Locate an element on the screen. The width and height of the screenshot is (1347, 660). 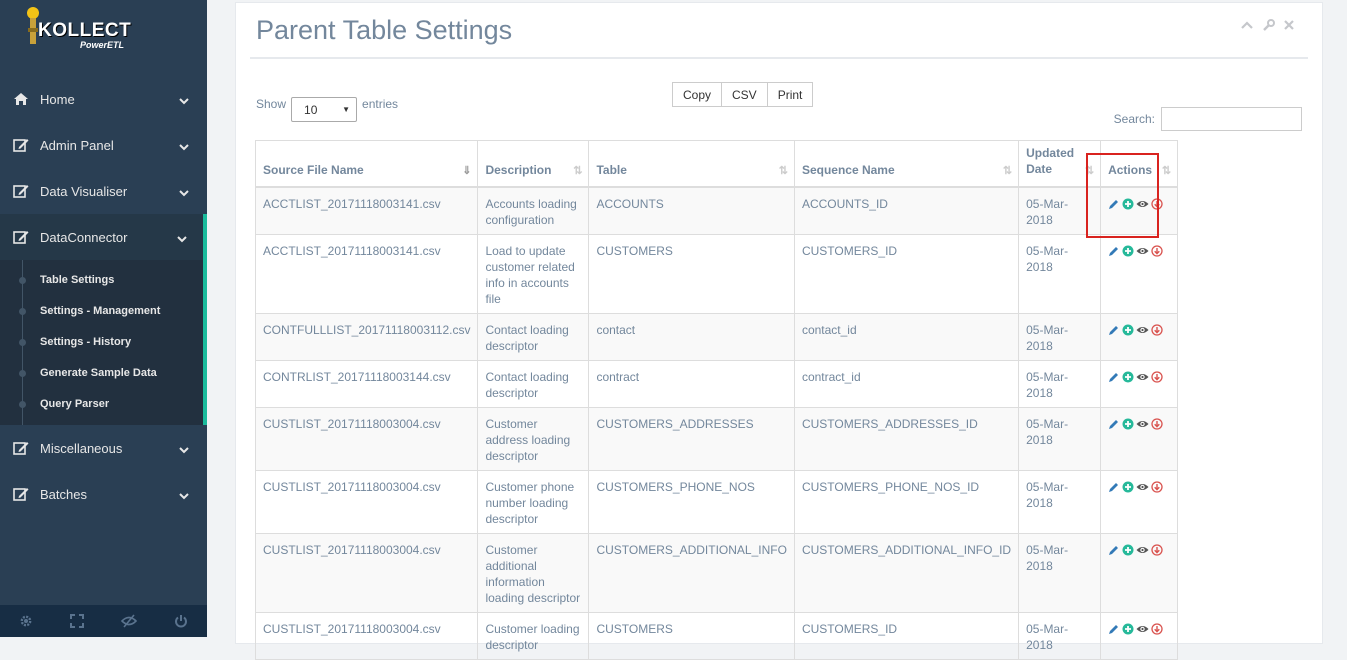
submenu-item-settings-management: Settings - Management is located at coordinates (101, 310).